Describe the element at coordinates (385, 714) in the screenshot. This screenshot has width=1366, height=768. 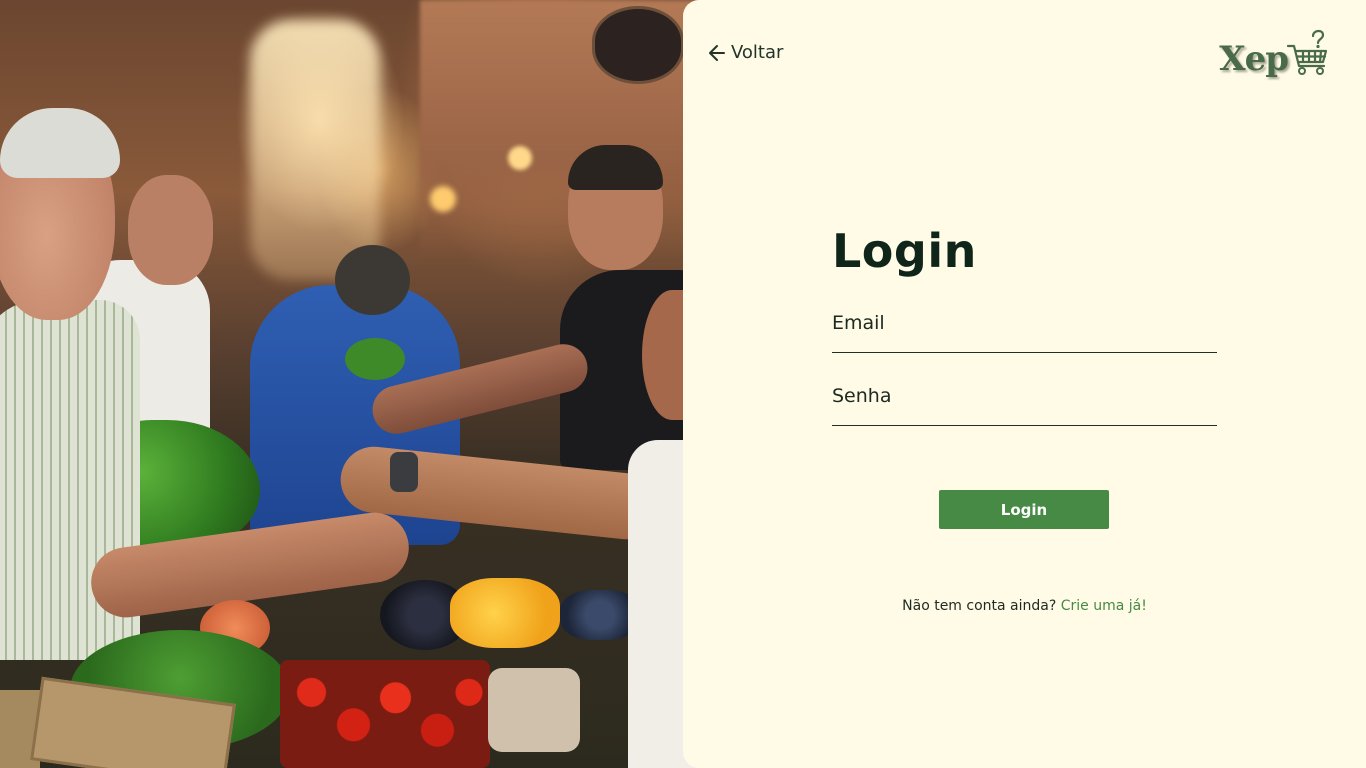
I see `image-tomatoes` at that location.